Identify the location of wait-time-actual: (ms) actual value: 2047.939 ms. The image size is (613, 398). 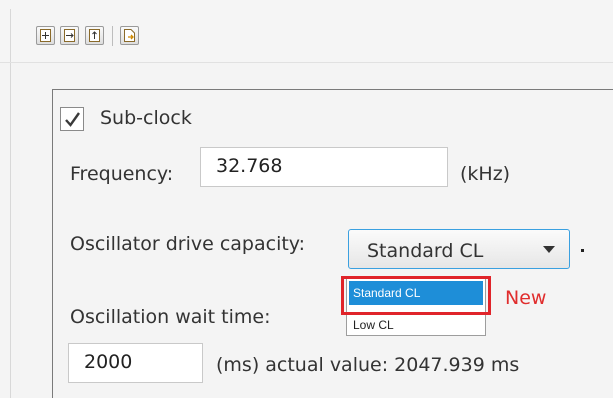
(368, 365).